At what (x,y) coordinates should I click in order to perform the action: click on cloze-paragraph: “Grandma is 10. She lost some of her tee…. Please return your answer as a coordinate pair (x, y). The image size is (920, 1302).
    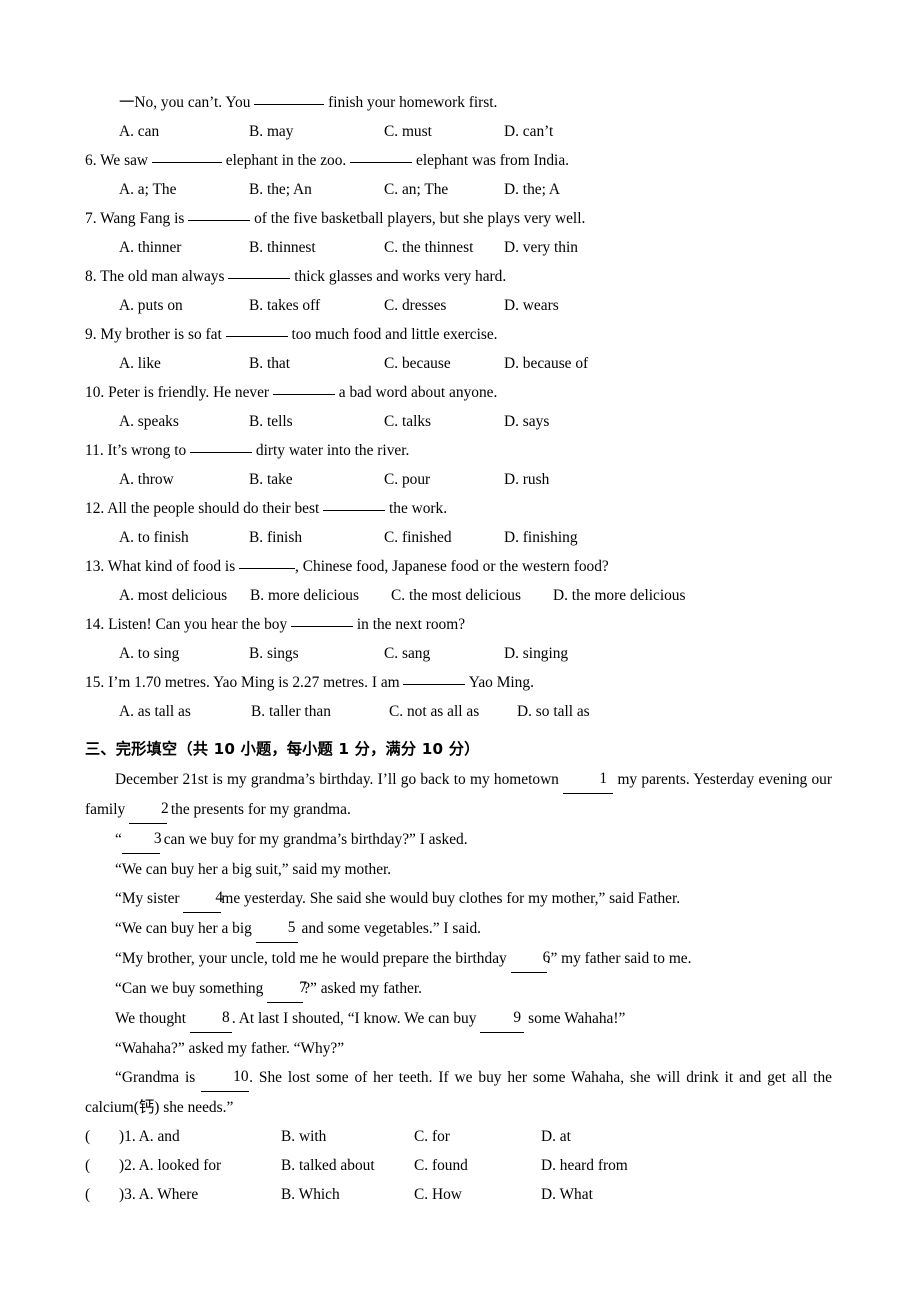
    Looking at the image, I should click on (458, 1092).